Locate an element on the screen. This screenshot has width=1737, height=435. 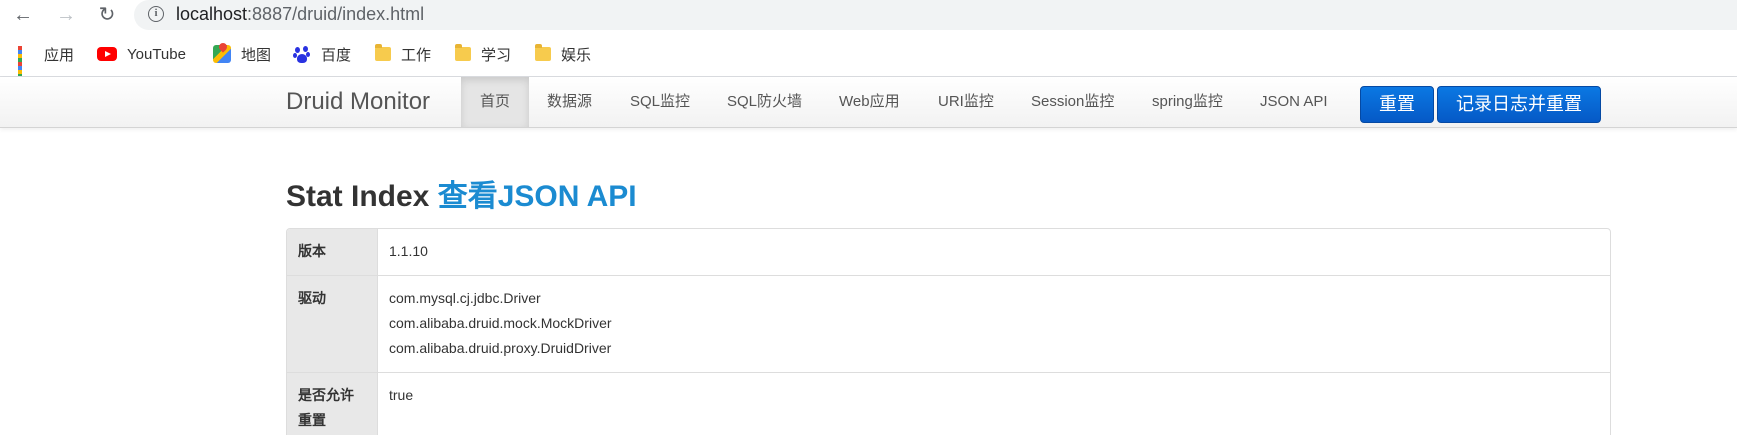
row-key: 是否允许重置 is located at coordinates (332, 403).